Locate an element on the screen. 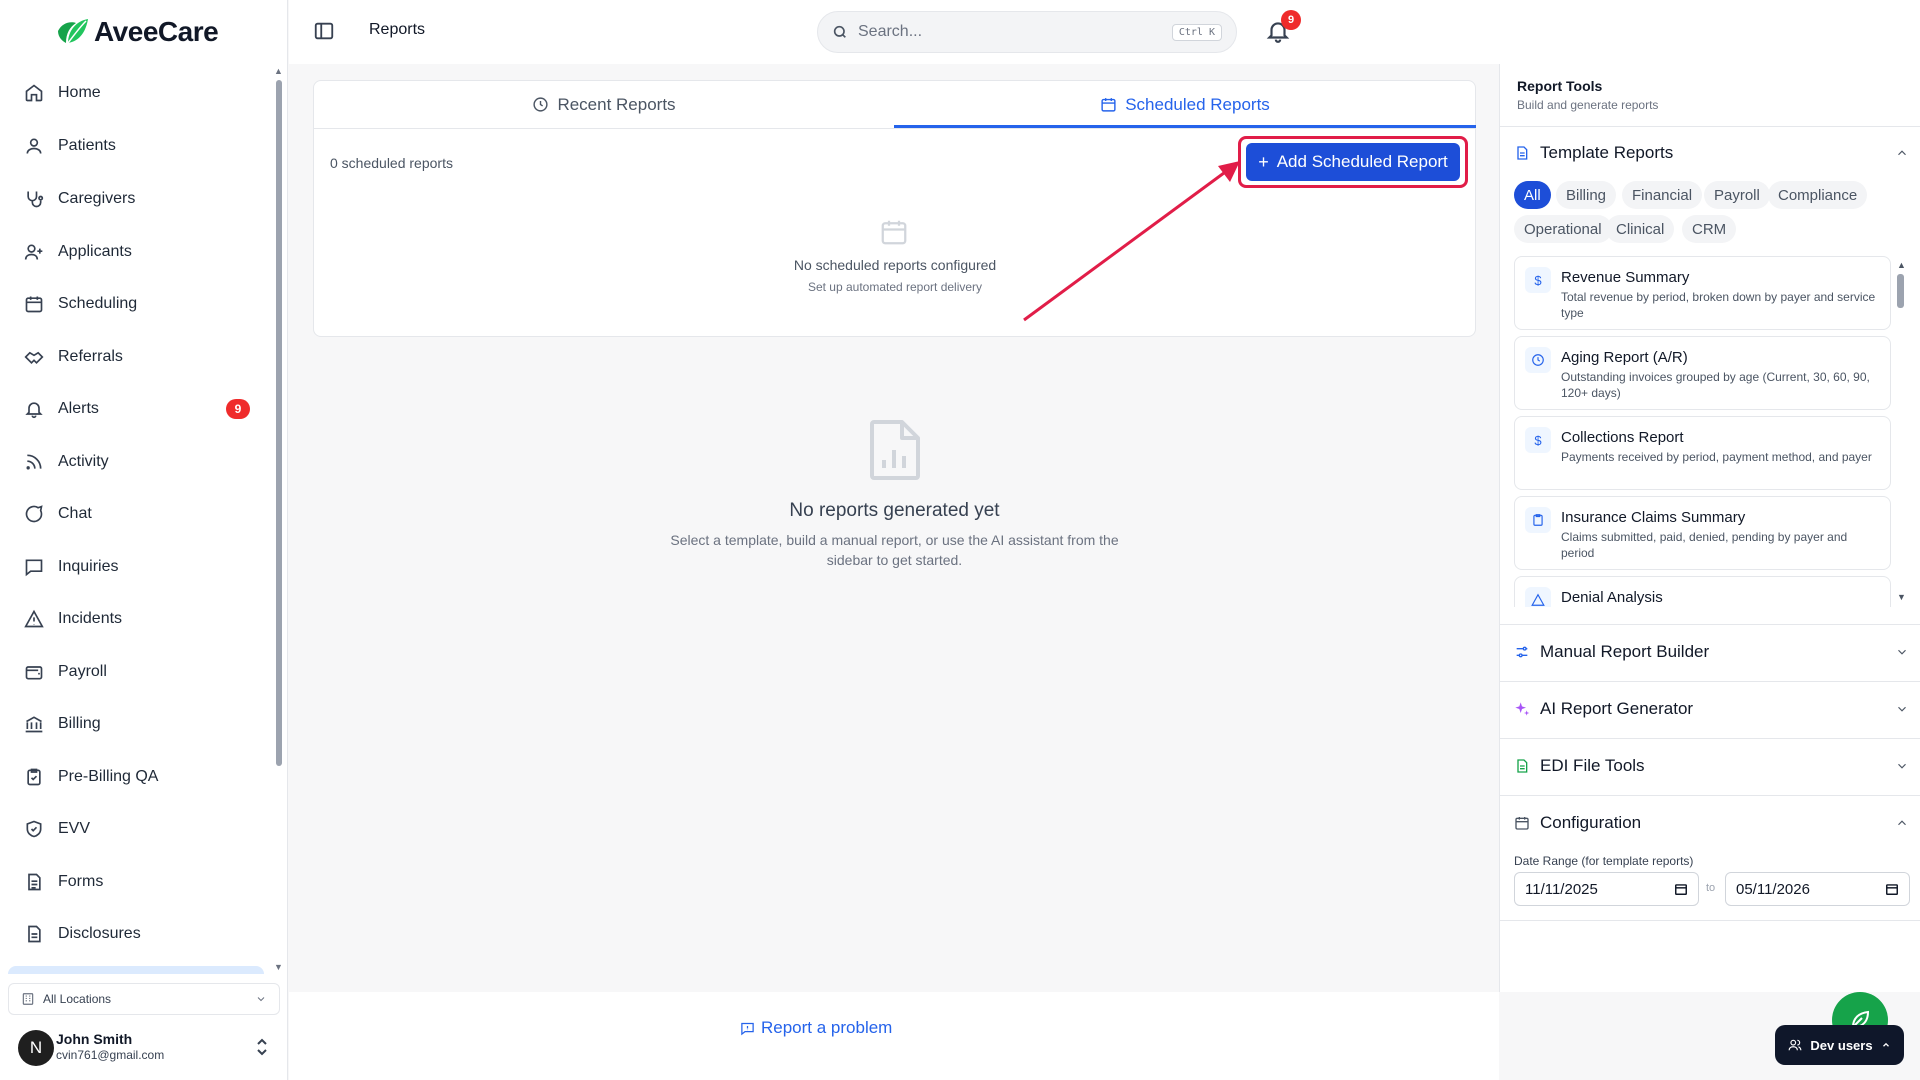  dev-users-button: Dev users is located at coordinates (1839, 1045).